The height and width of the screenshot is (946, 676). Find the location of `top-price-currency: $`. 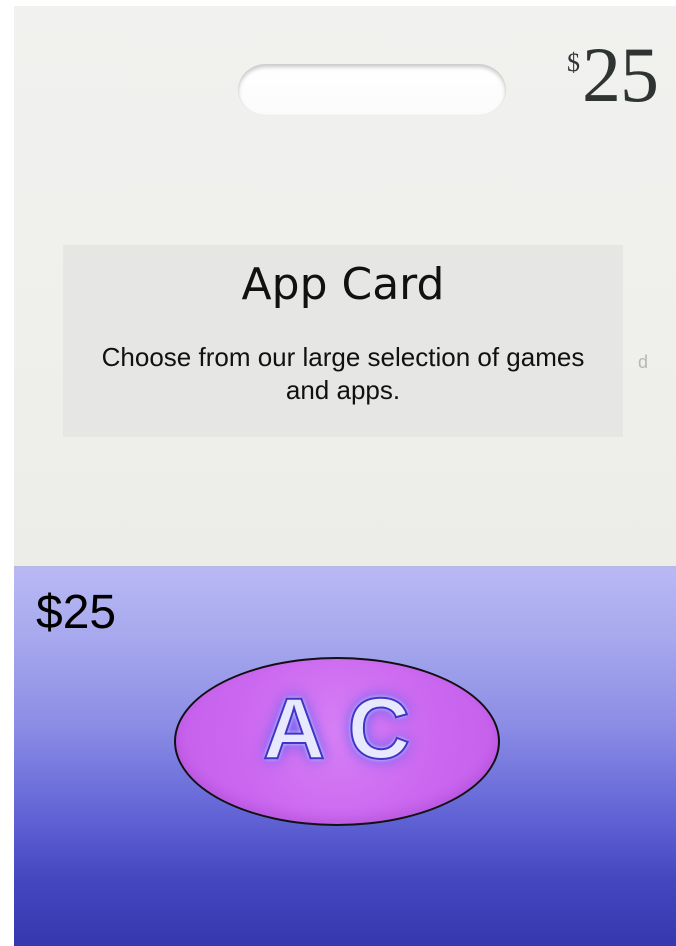

top-price-currency: $ is located at coordinates (573, 62).